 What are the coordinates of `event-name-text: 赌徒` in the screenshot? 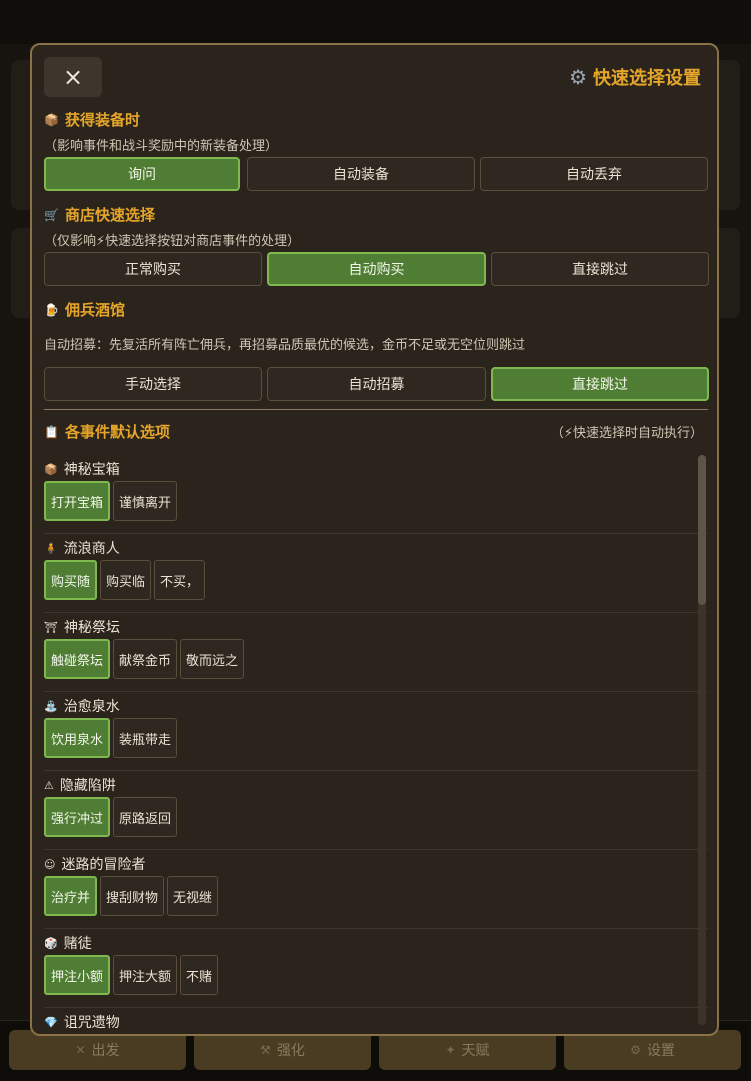 It's located at (77, 944).